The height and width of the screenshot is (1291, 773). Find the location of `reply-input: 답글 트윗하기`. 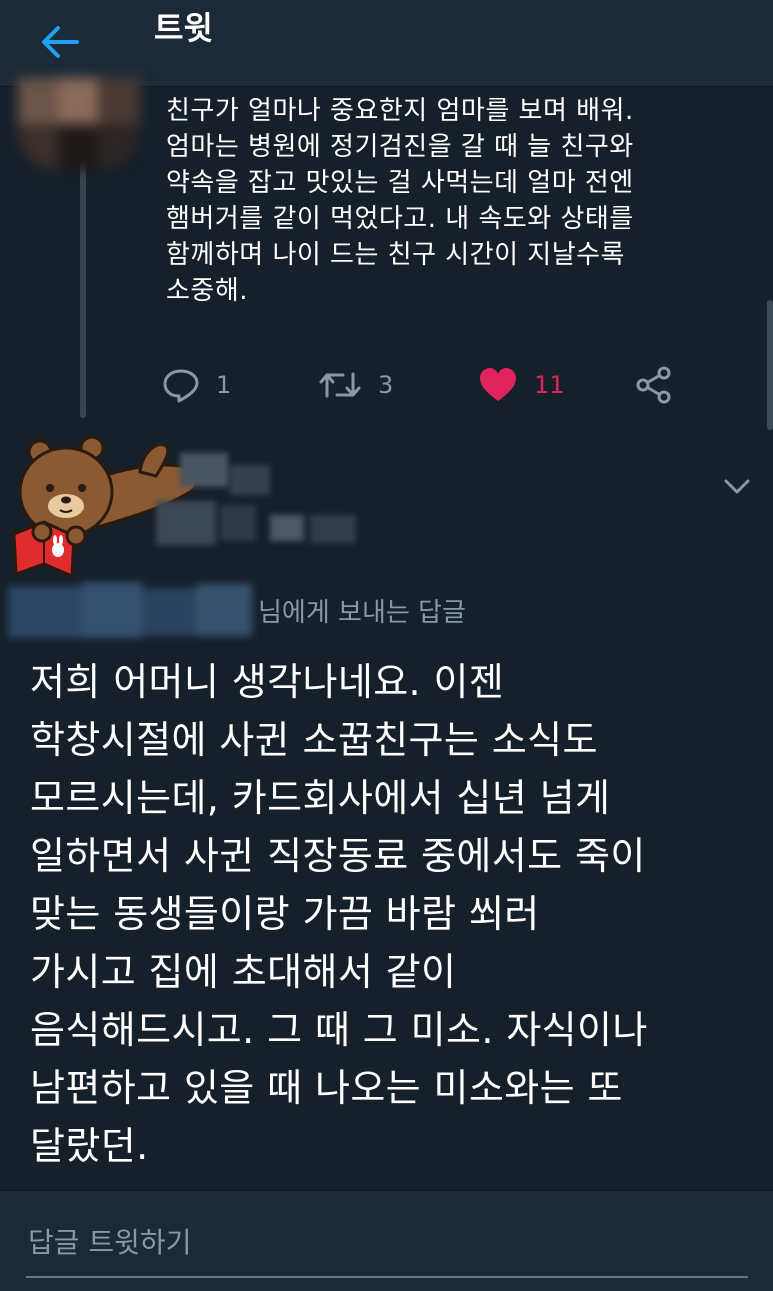

reply-input: 답글 트윗하기 is located at coordinates (109, 1241).